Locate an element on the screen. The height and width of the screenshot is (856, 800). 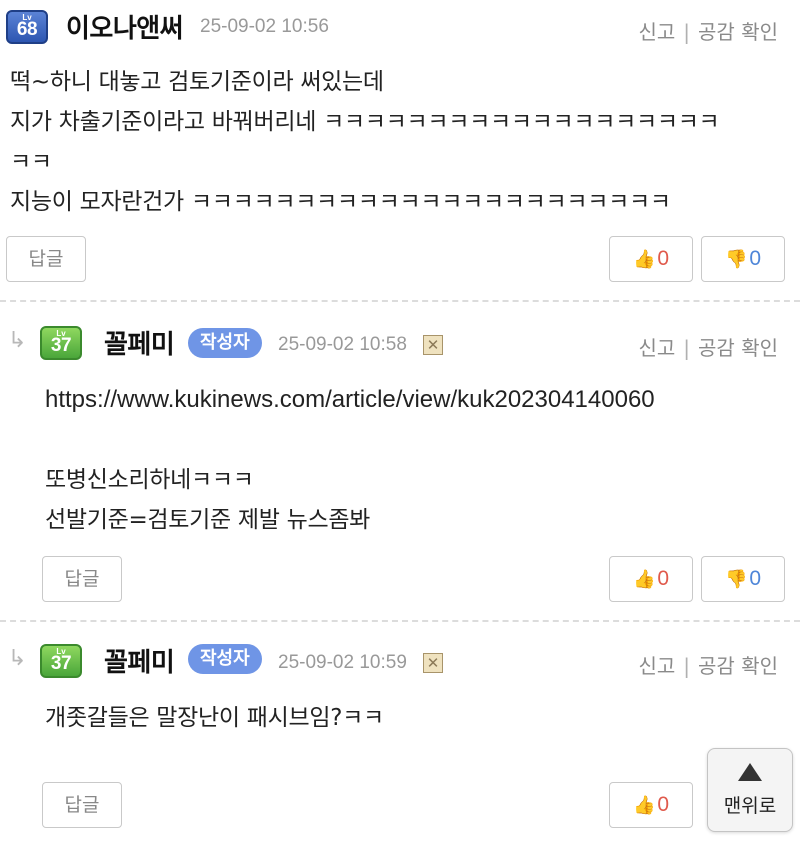
level-badge: Lv 68 is located at coordinates (27, 27).